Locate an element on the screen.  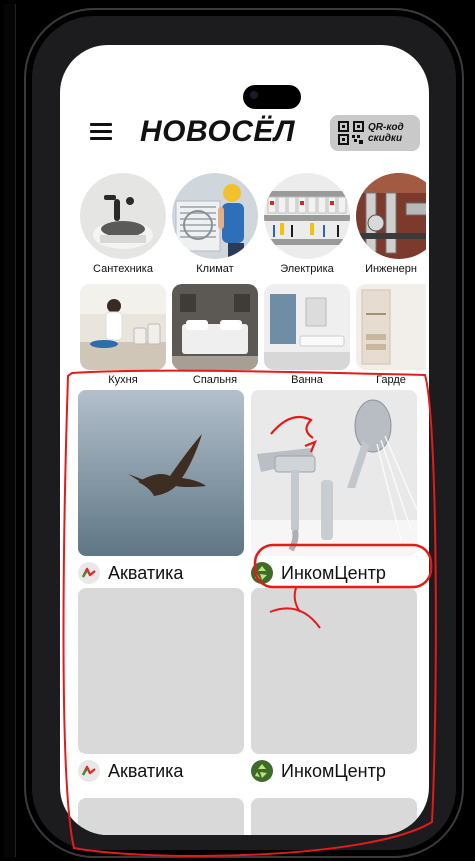
qr-discount-button: QR-код скидки is located at coordinates (375, 133).